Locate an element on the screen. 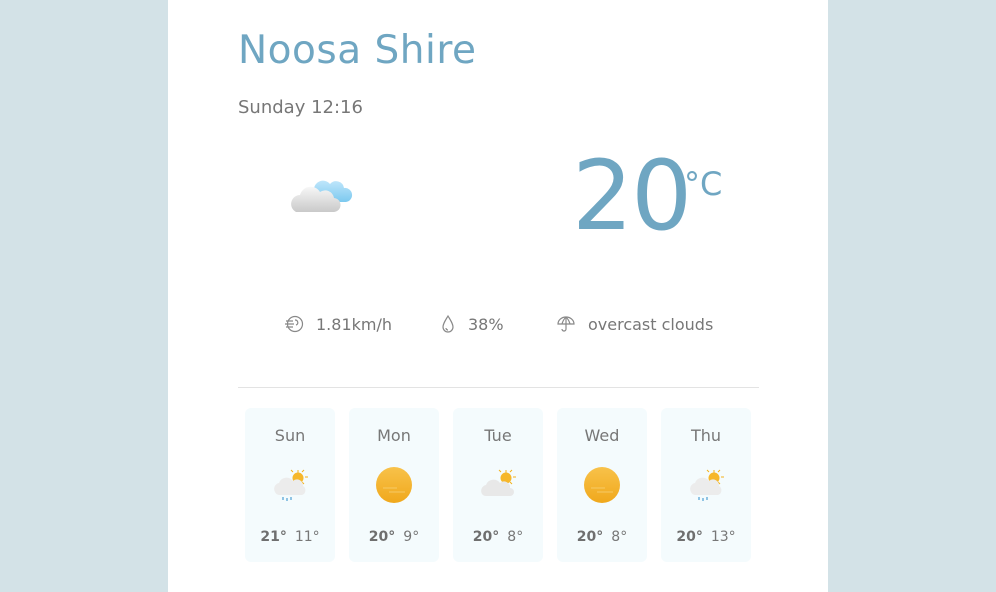 The width and height of the screenshot is (996, 592). description-stat: overcast clouds is located at coordinates (634, 324).